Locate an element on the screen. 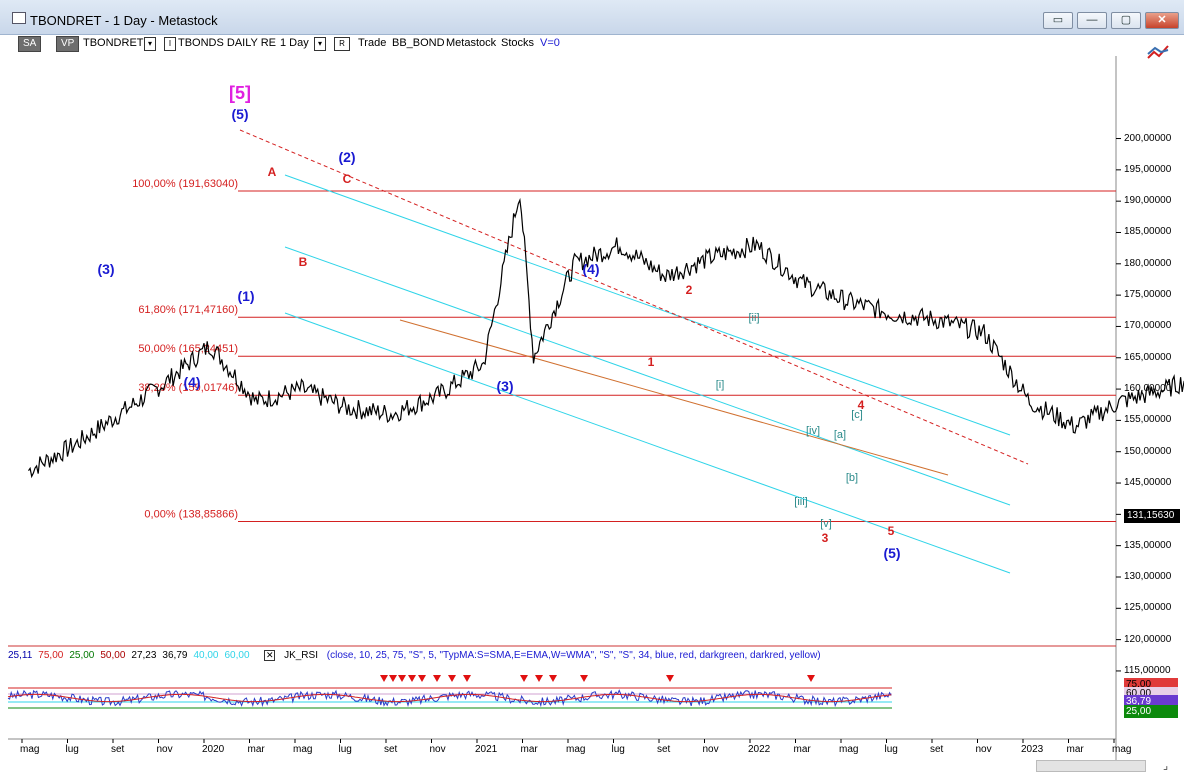 This screenshot has width=1184, height=776. resize-grip-icon: ⌟ is located at coordinates (1171, 766).